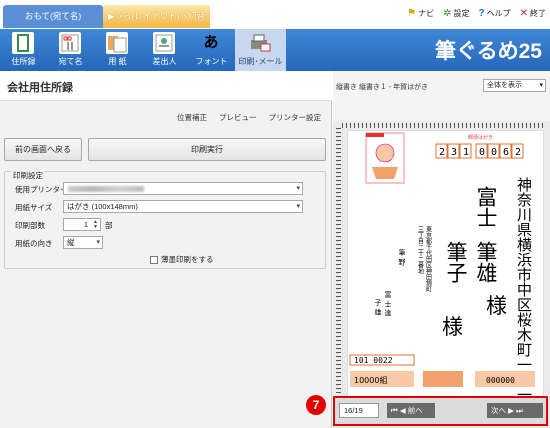 This screenshot has height=428, width=550. Describe the element at coordinates (117, 43) in the screenshot. I see `paper-icon` at that location.